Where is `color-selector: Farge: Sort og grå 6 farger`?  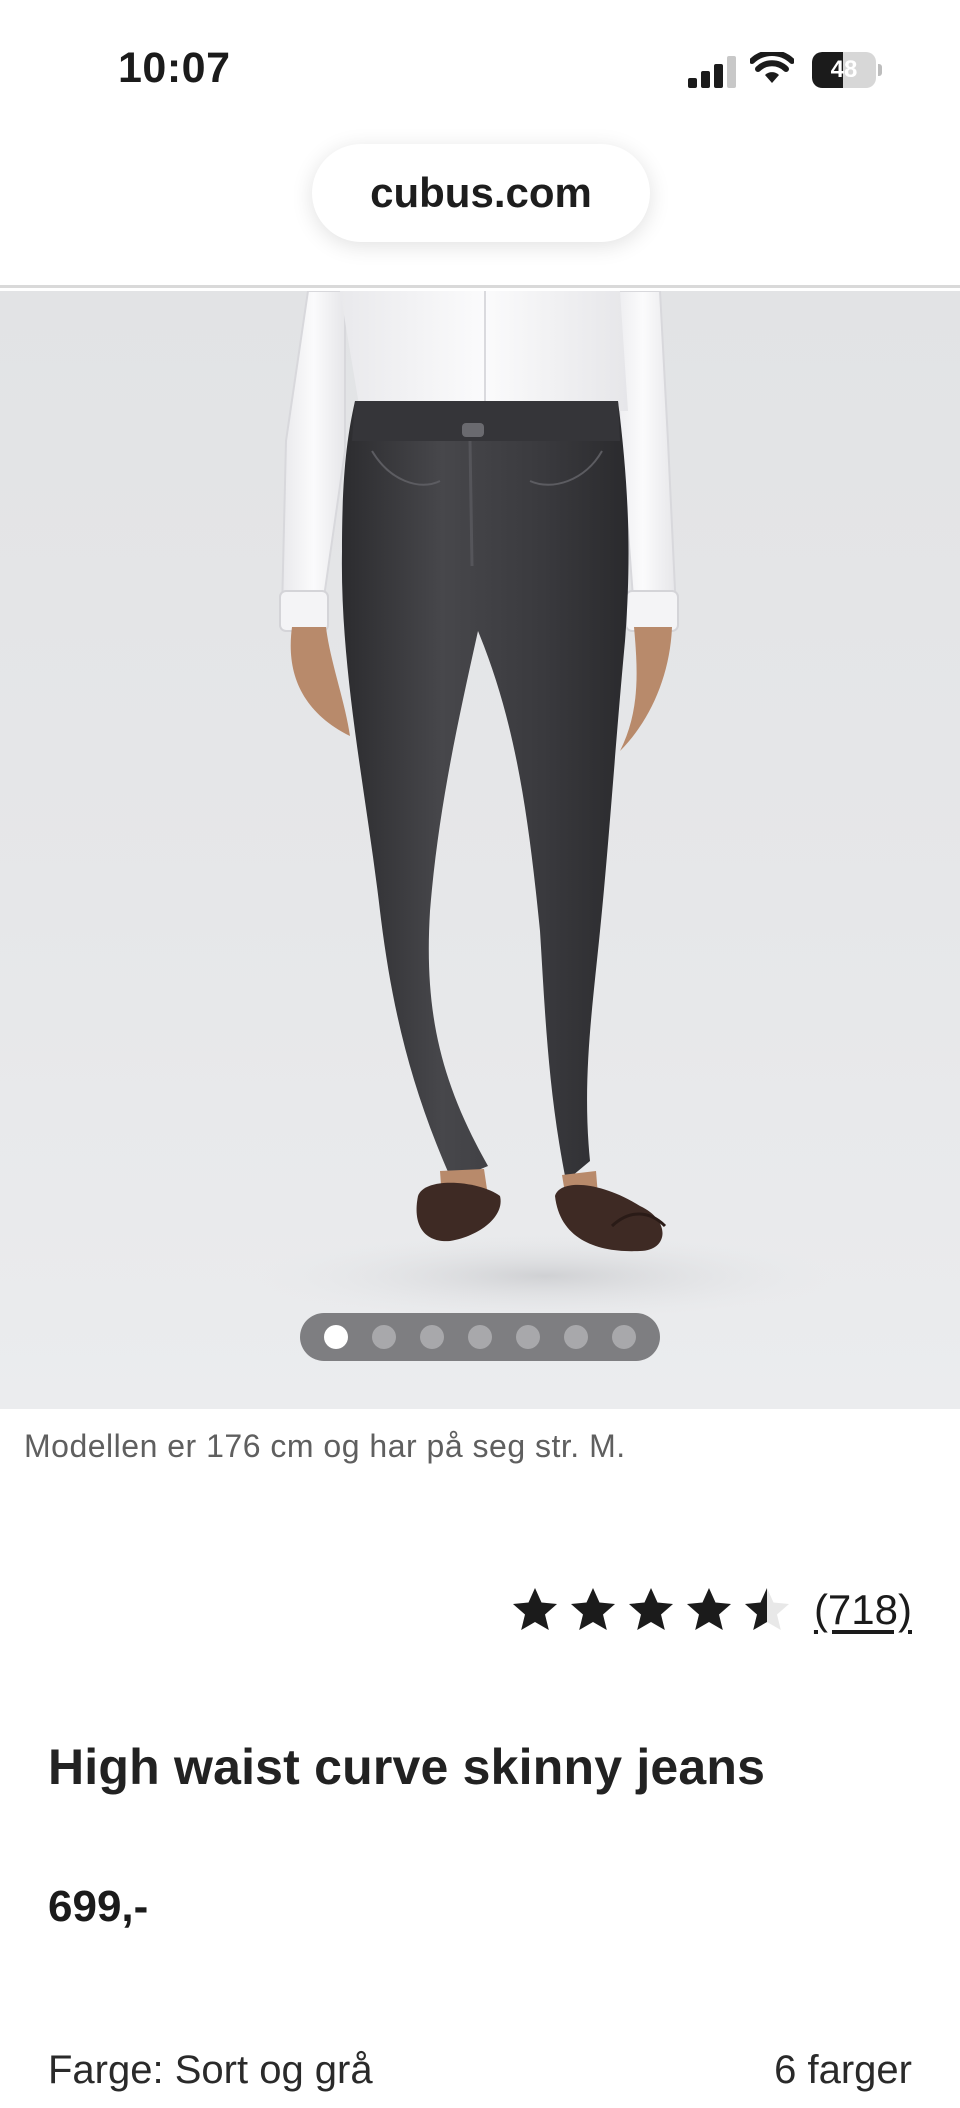 color-selector: Farge: Sort og grå 6 farger is located at coordinates (480, 2078).